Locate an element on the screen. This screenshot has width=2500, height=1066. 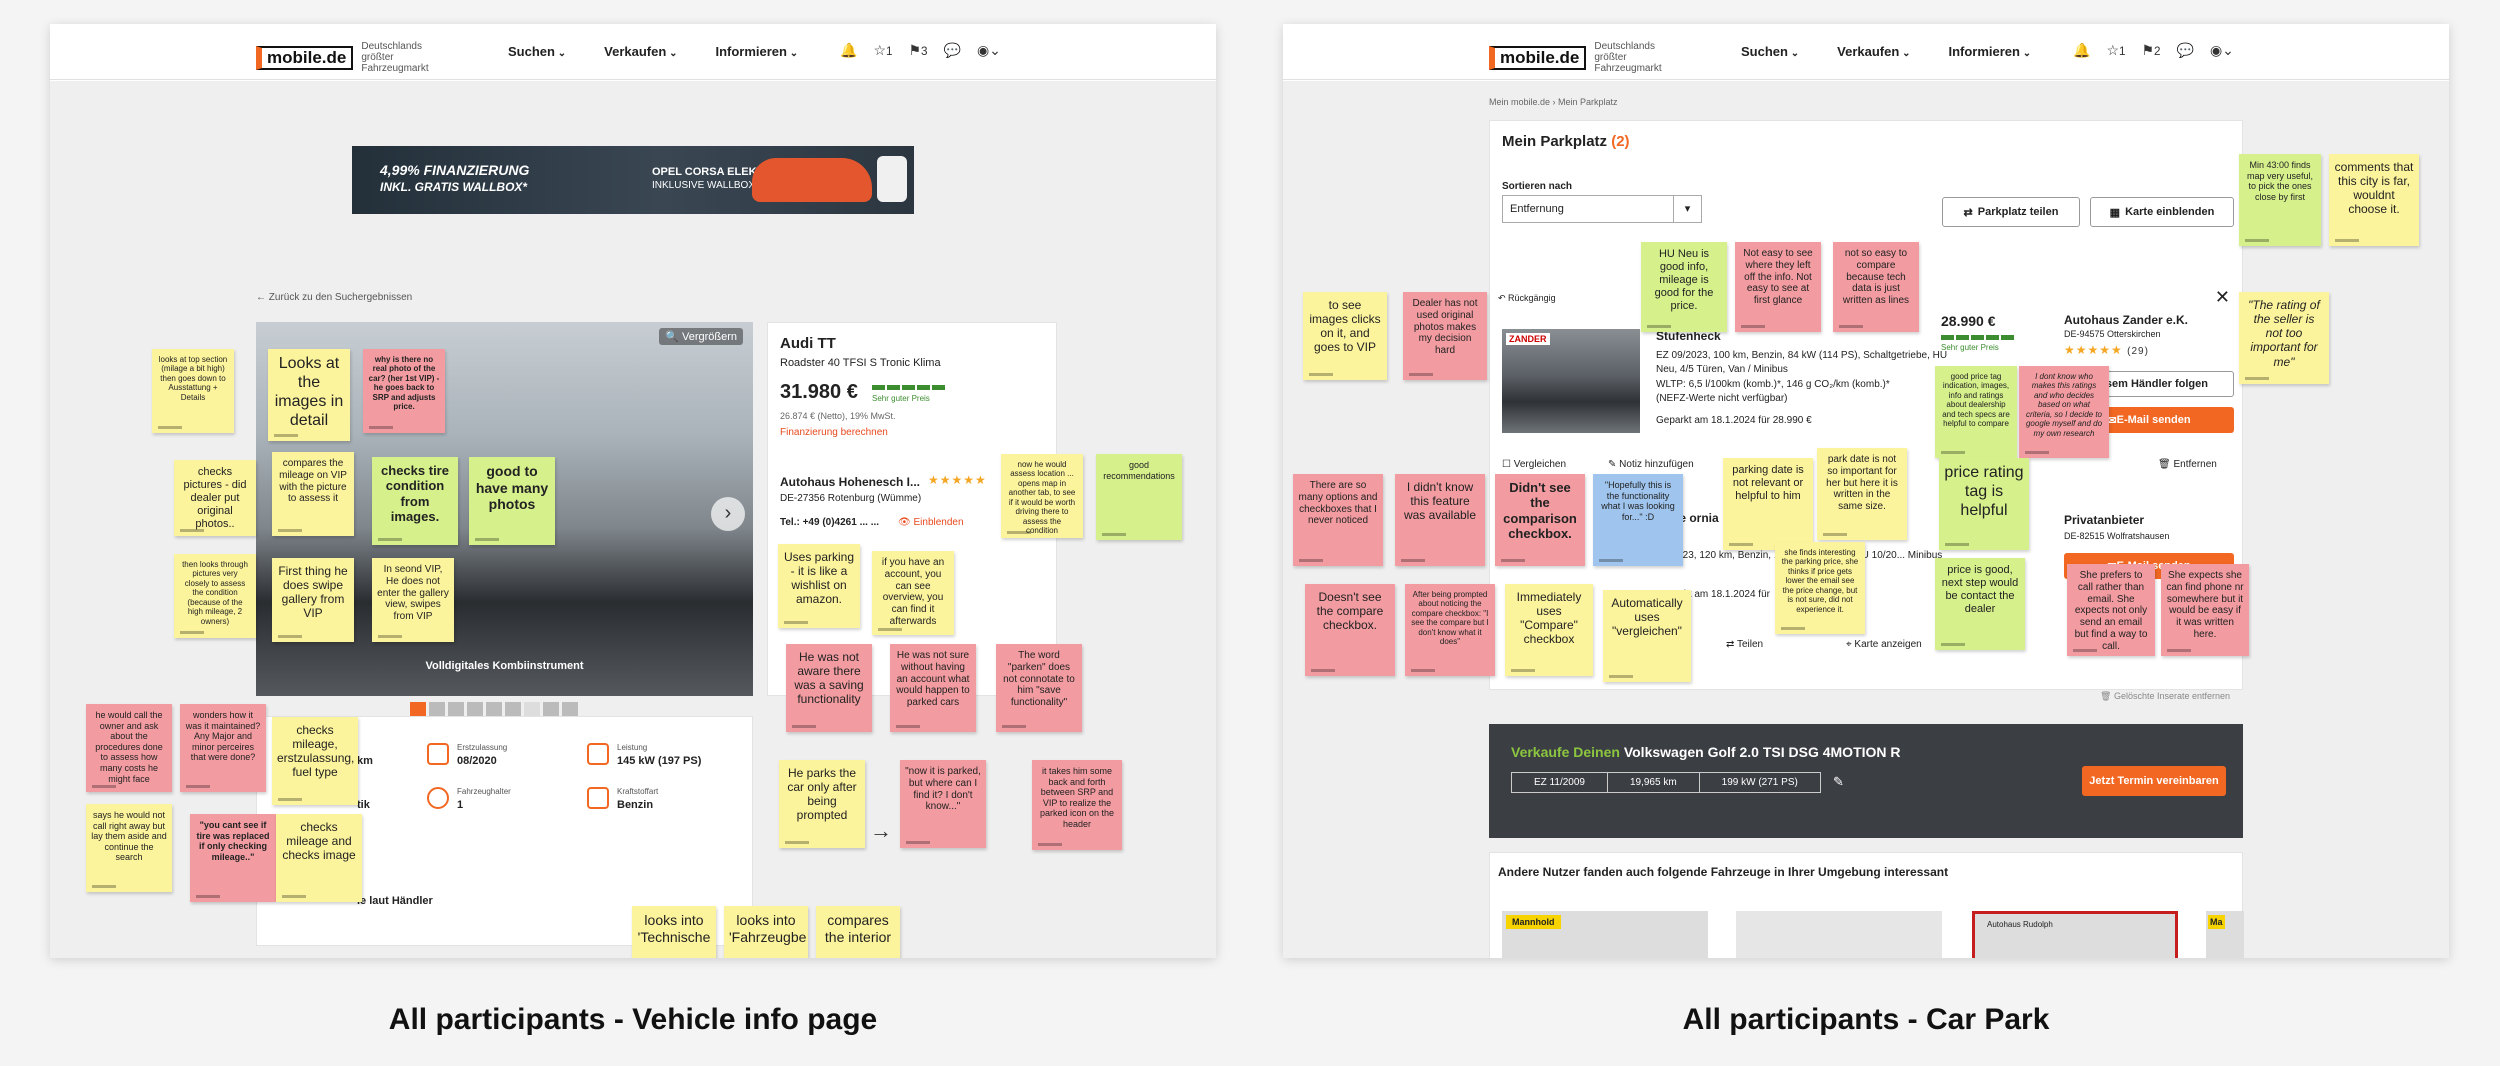
banner-text-4: INKLUSIVE WALLBOX* is located at coordinates (705, 185).